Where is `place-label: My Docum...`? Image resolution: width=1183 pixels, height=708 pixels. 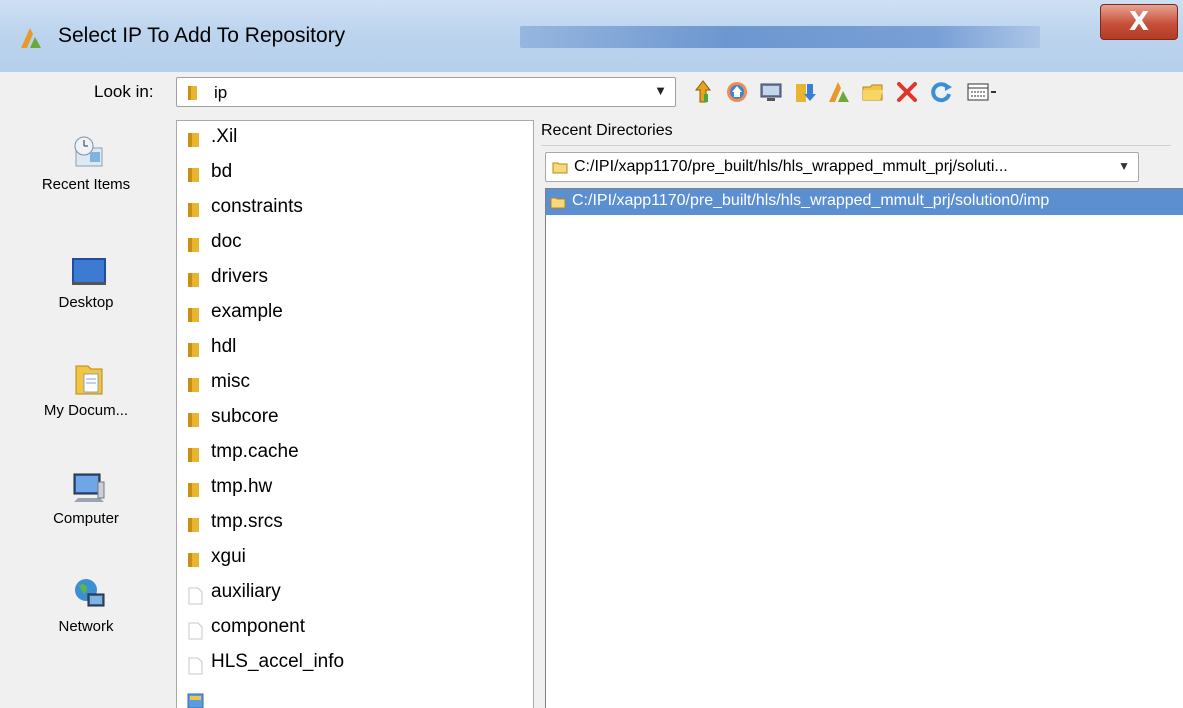 place-label: My Docum... is located at coordinates (86, 410).